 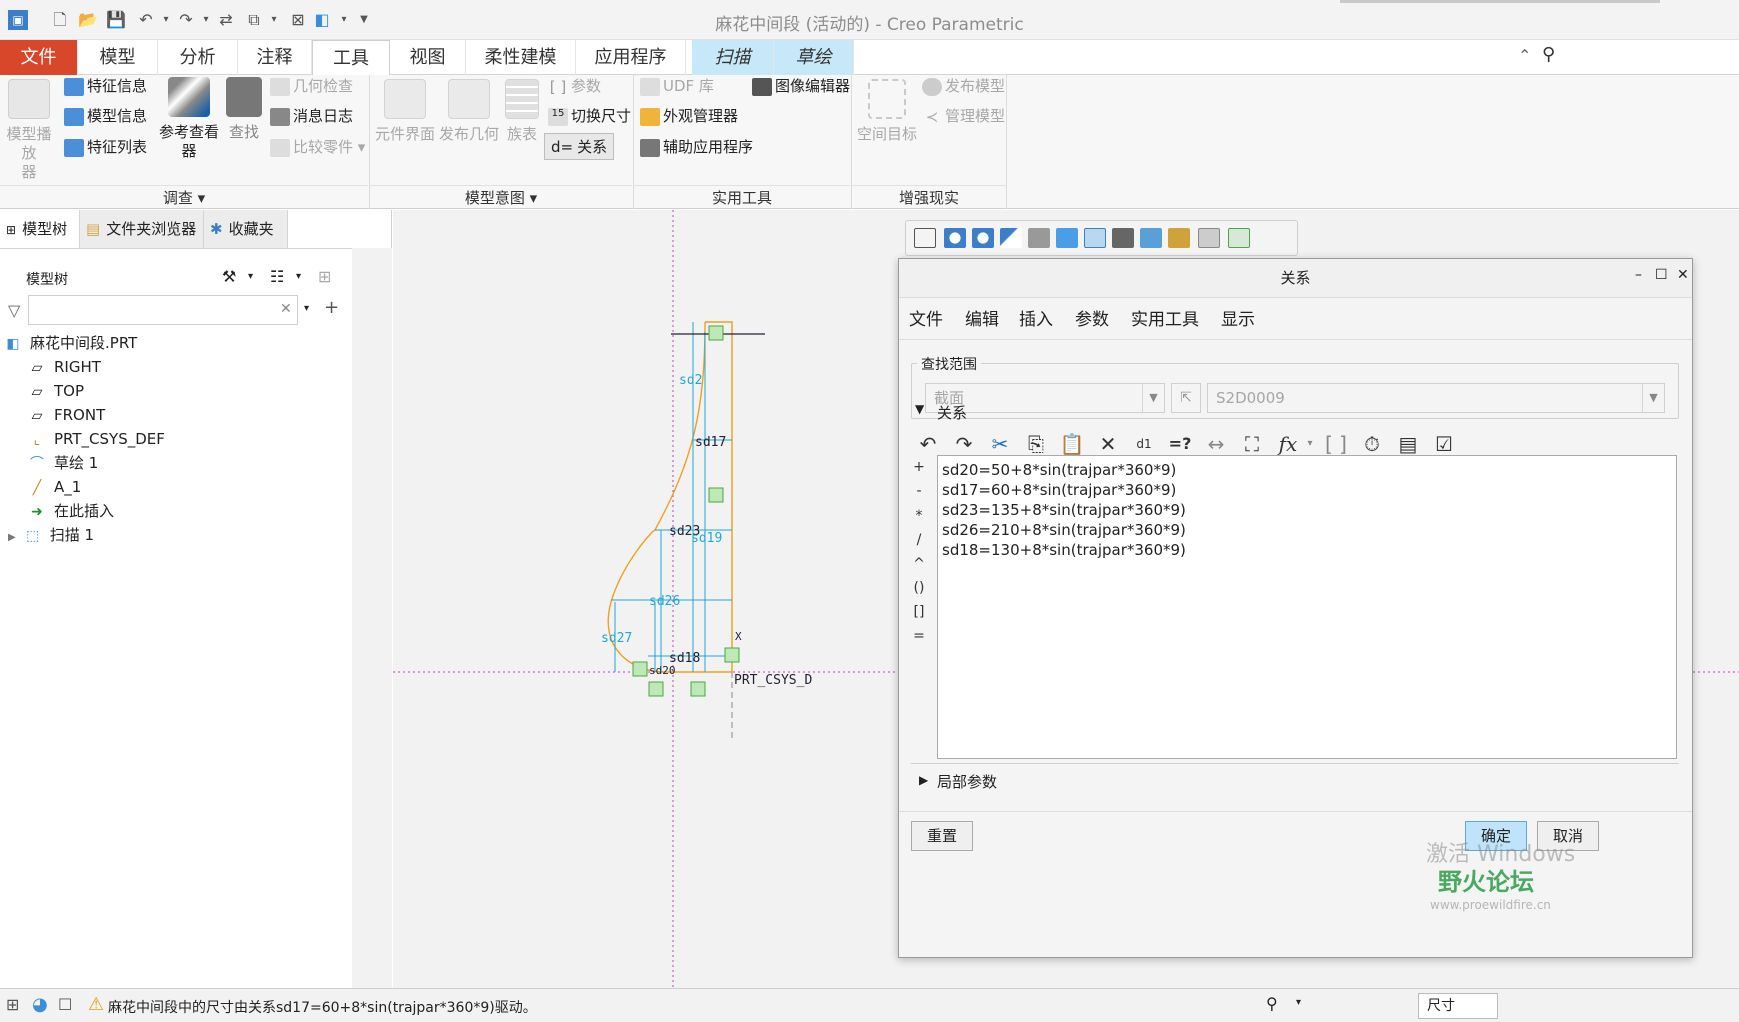 I want to click on group-model-intent: 模型意图 ▾, so click(x=501, y=197).